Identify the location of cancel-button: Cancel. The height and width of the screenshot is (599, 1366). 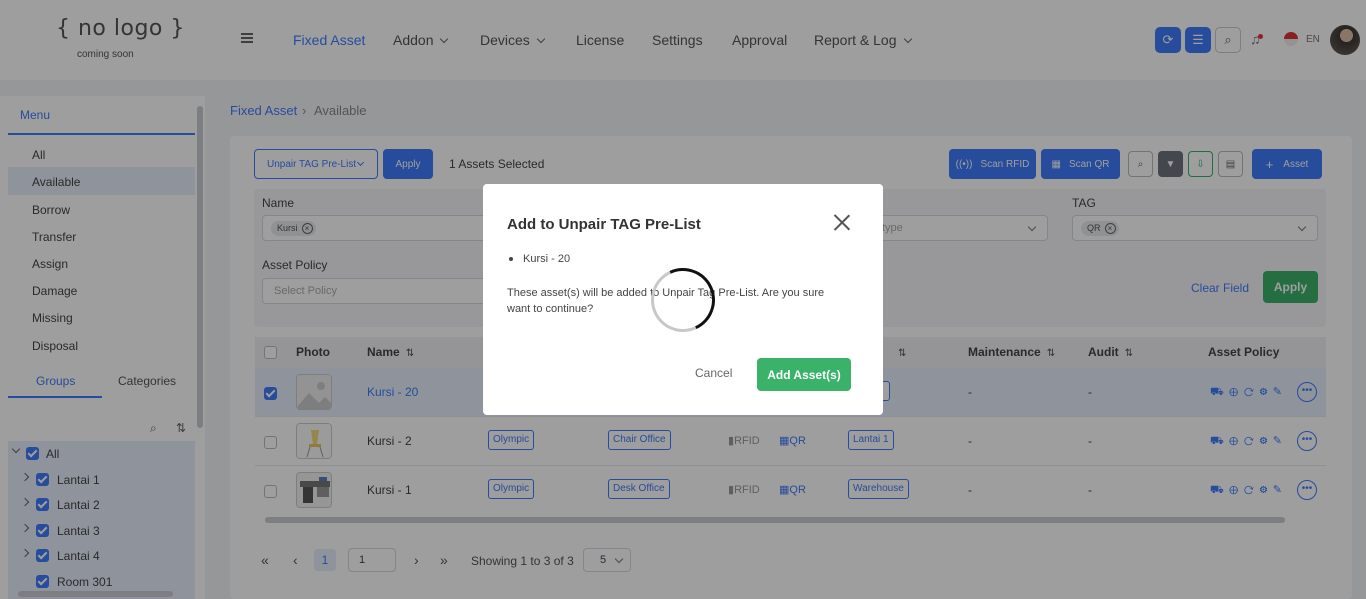
(713, 373).